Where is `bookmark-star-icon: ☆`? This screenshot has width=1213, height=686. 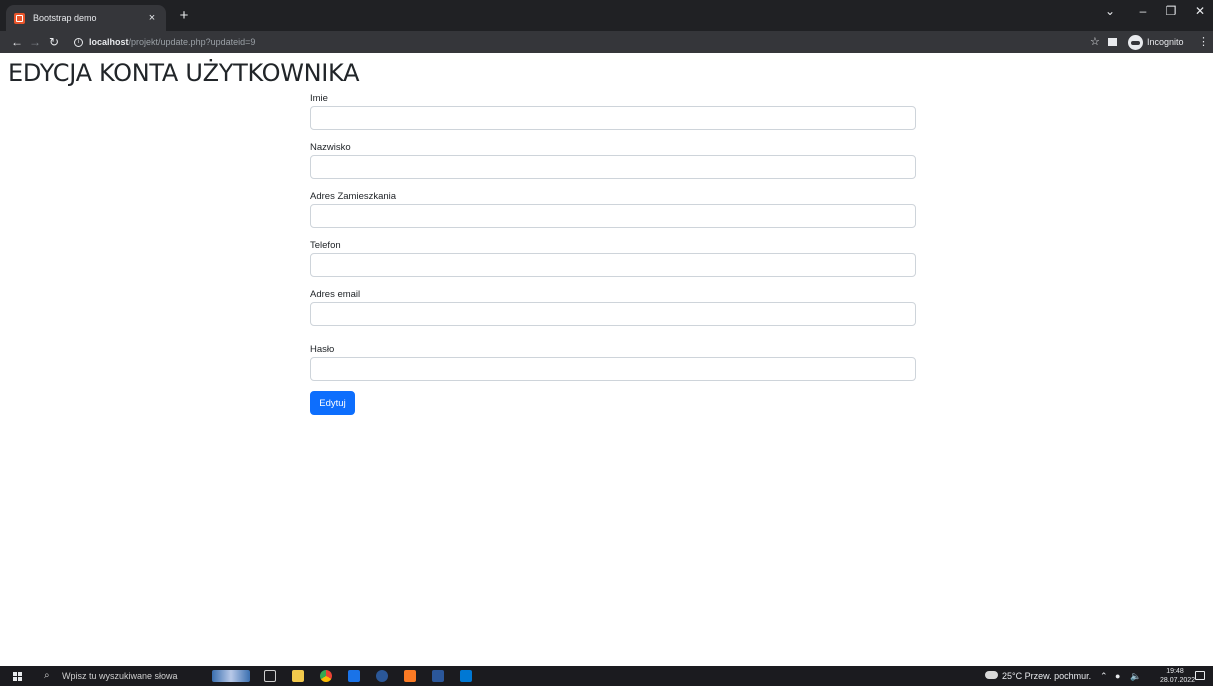 bookmark-star-icon: ☆ is located at coordinates (1095, 42).